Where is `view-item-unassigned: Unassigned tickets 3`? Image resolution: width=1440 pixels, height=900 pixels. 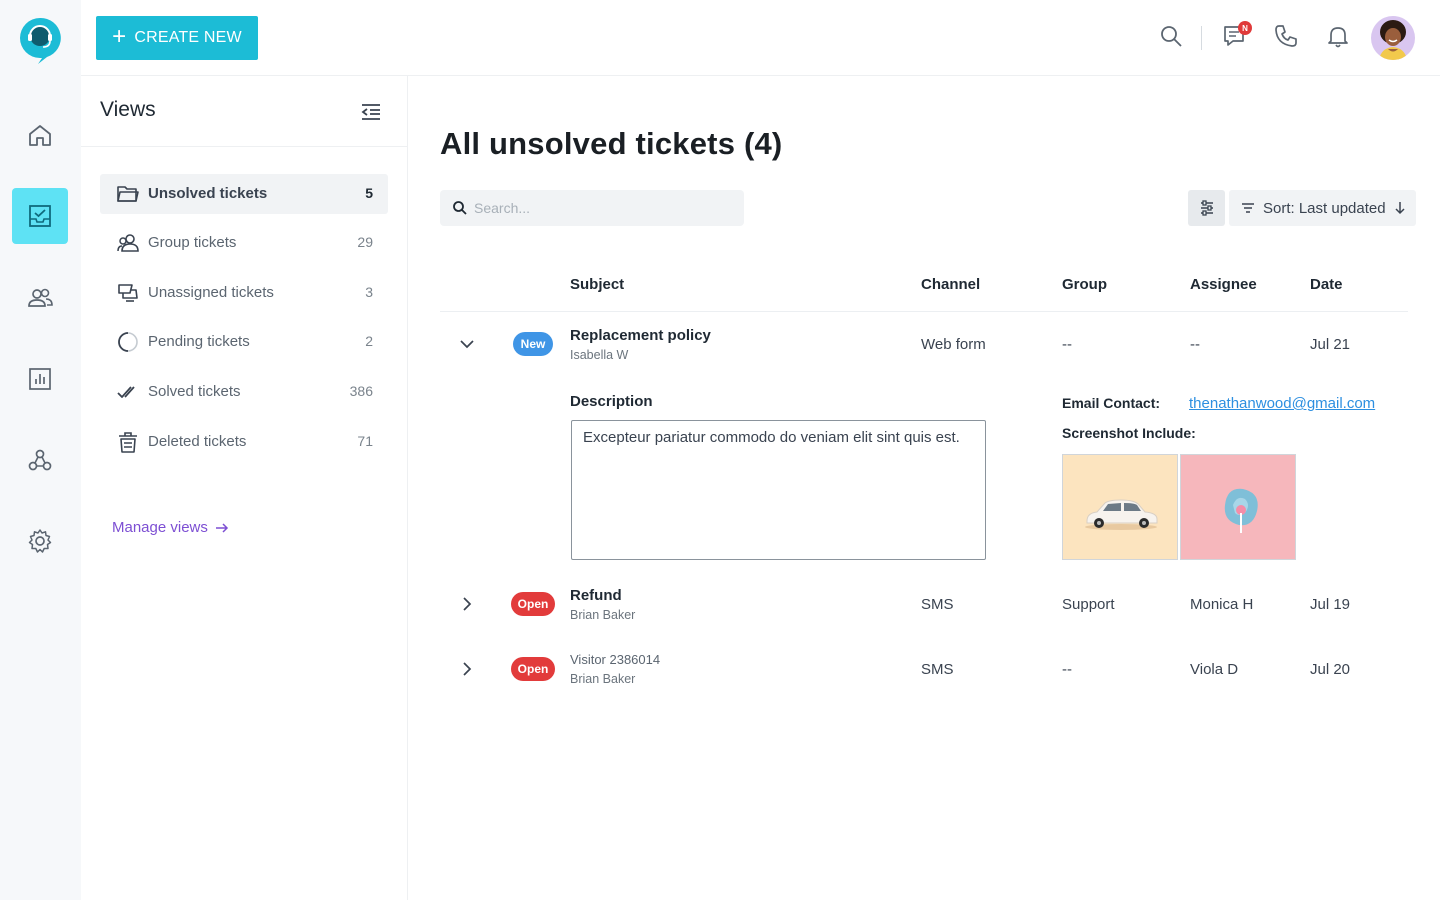
view-item-unassigned: Unassigned tickets 3 is located at coordinates (244, 293).